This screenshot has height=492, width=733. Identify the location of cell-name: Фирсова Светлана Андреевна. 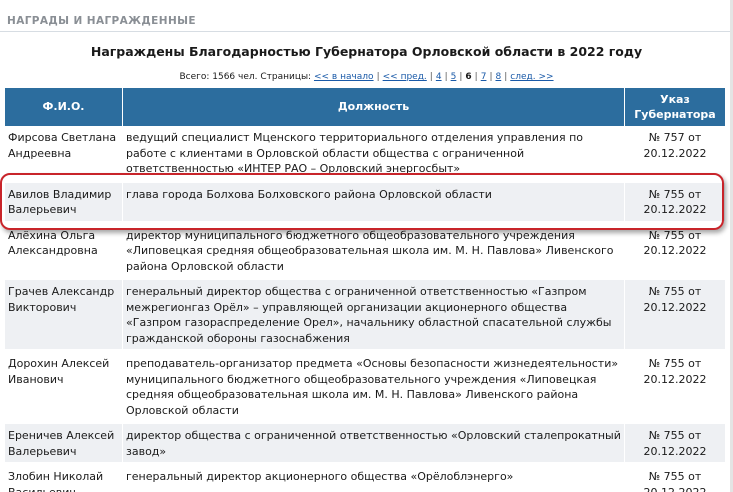
(64, 154).